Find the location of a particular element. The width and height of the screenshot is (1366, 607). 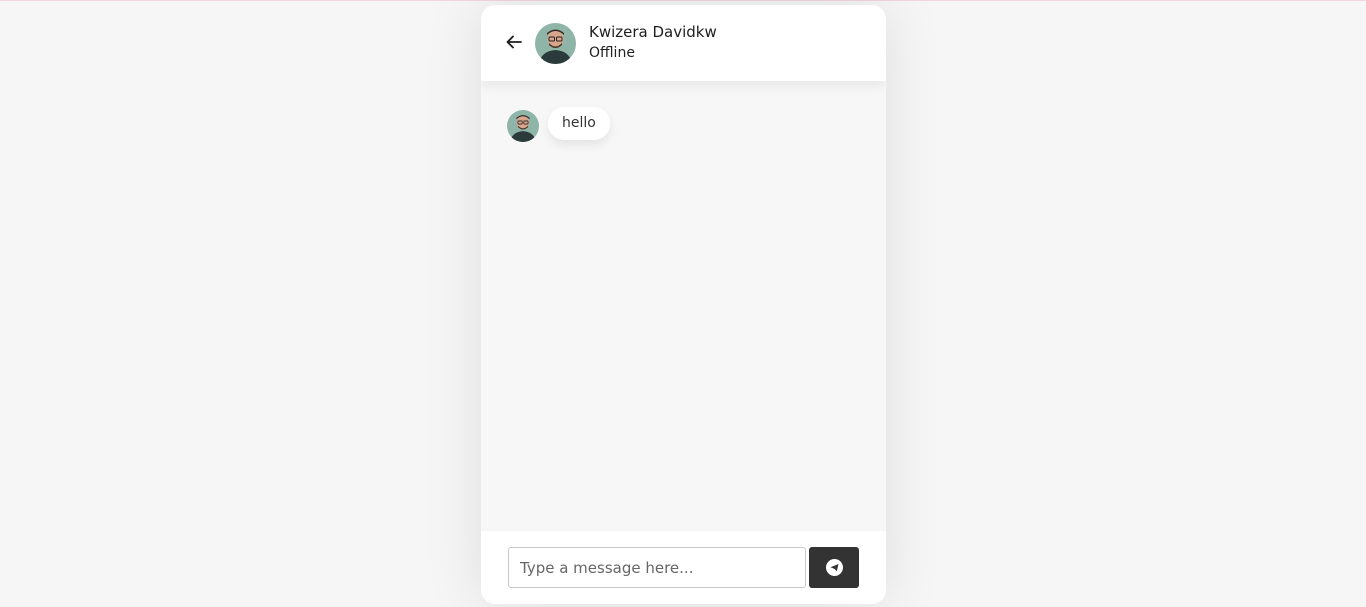

back-button is located at coordinates (514, 42).